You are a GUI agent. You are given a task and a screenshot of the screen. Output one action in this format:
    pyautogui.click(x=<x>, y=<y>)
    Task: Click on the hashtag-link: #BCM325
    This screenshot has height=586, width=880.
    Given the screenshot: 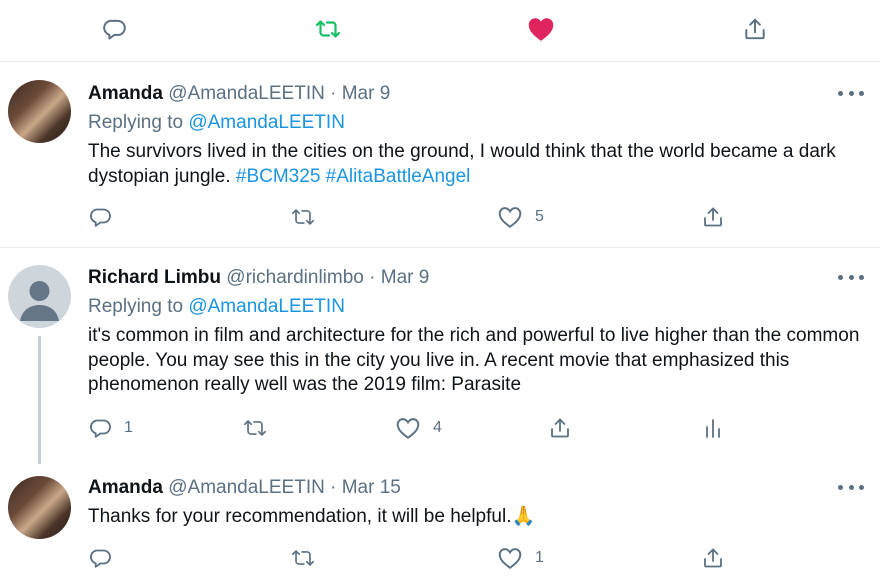 What is the action you would take?
    pyautogui.click(x=278, y=176)
    